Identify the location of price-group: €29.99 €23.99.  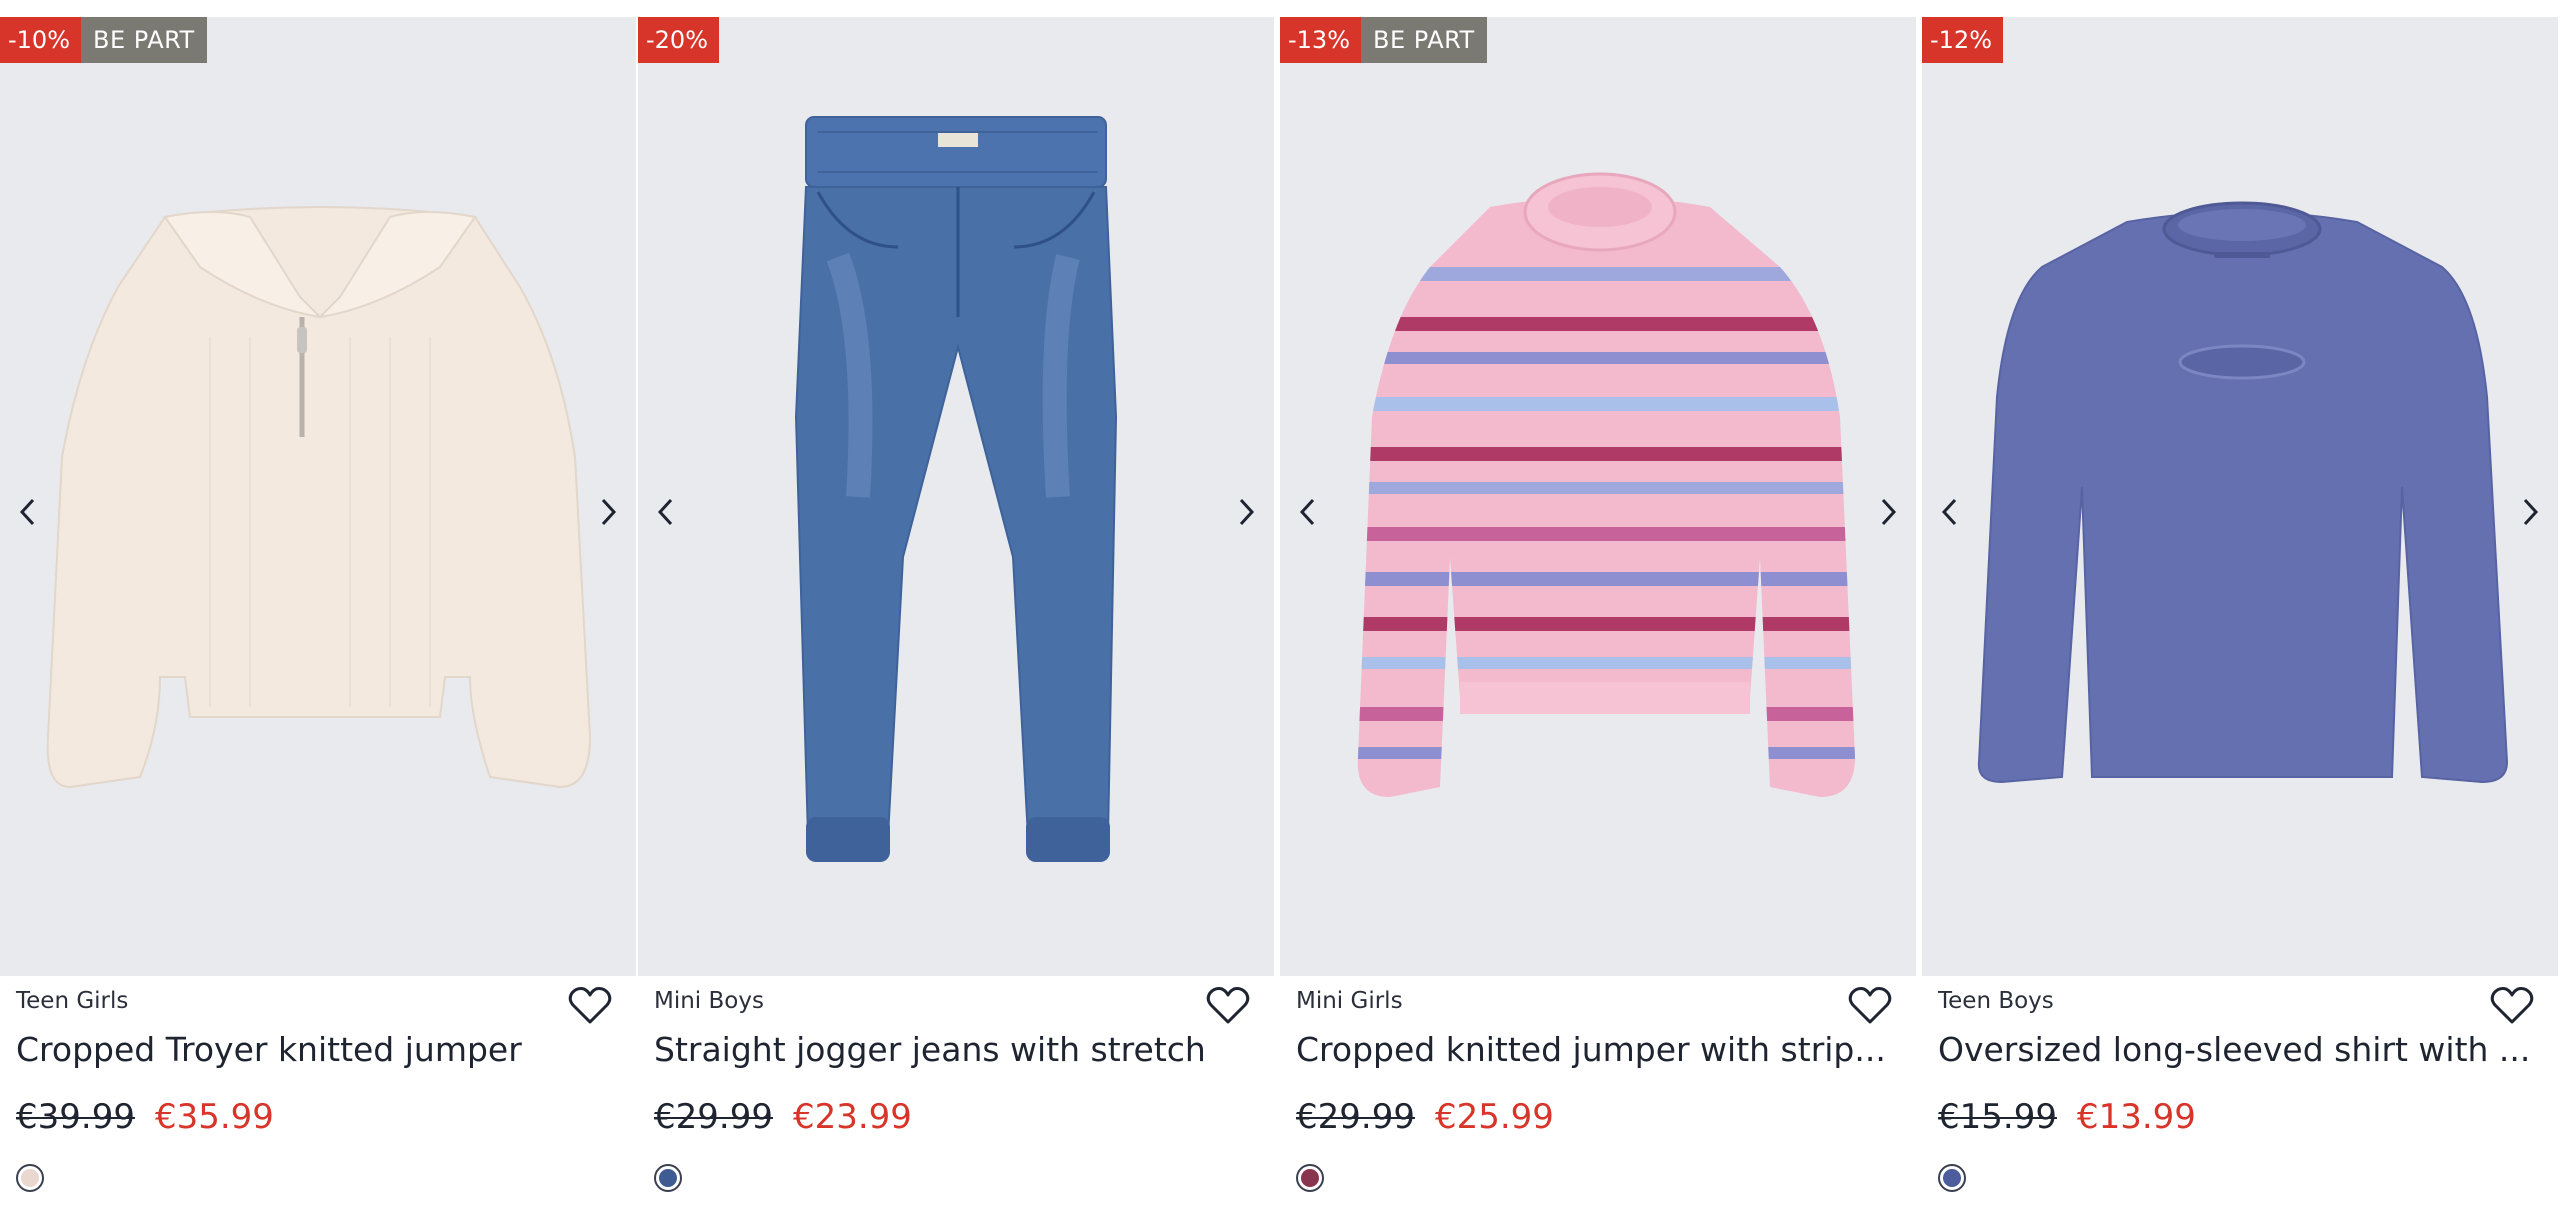
(783, 1117).